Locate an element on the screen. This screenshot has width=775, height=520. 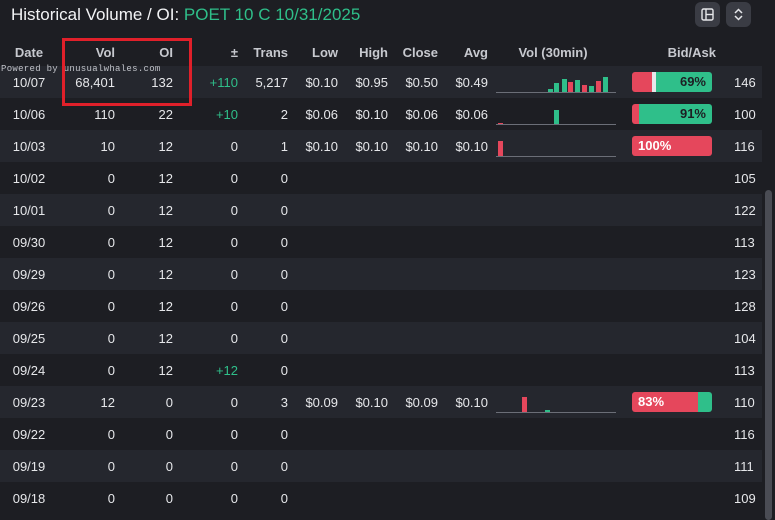
cell-low: $0.06 is located at coordinates (313, 114).